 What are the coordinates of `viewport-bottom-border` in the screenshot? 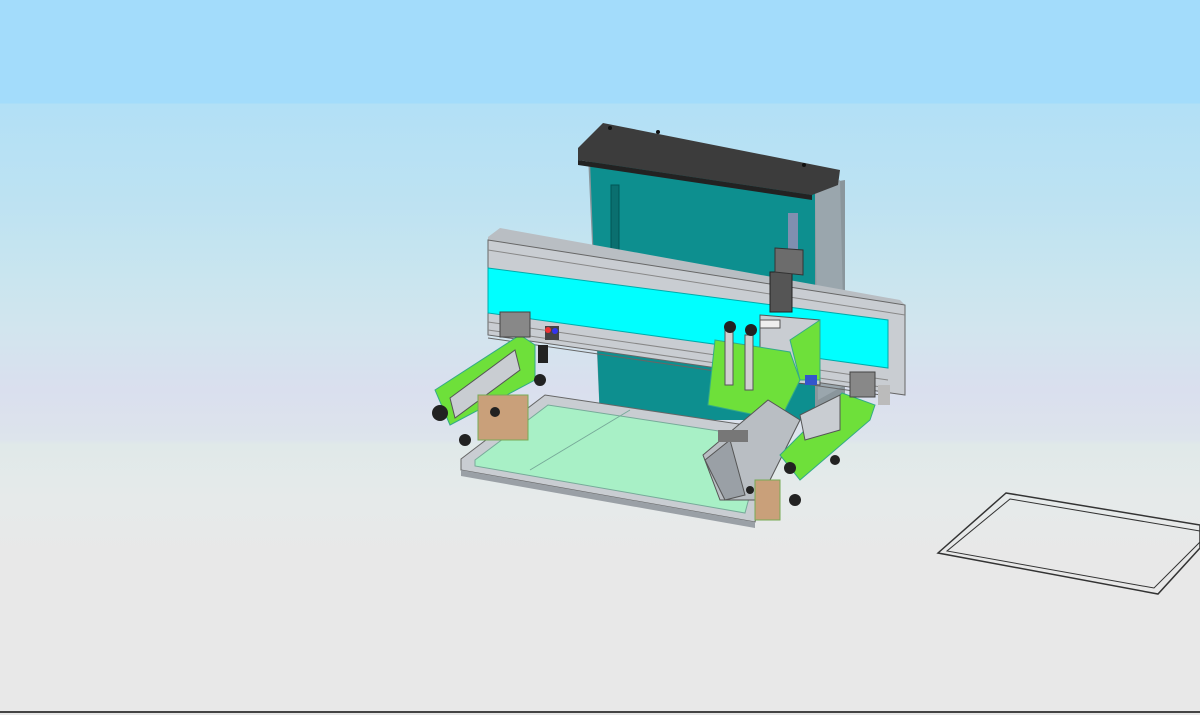 It's located at (600, 712).